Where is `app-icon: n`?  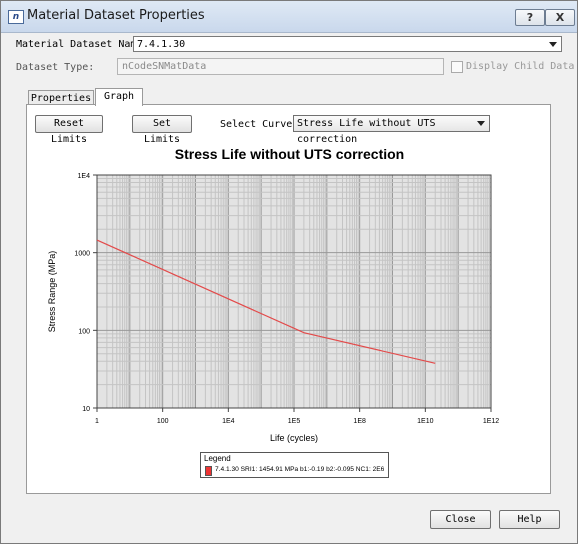 app-icon: n is located at coordinates (16, 17).